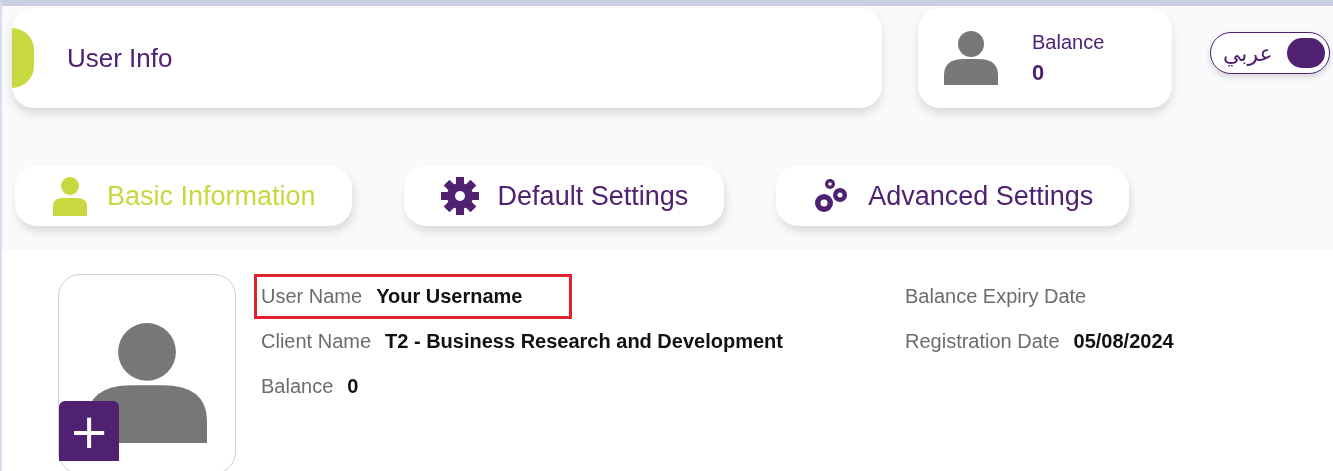 This screenshot has width=1333, height=471. I want to click on add-photo-button: +, so click(89, 431).